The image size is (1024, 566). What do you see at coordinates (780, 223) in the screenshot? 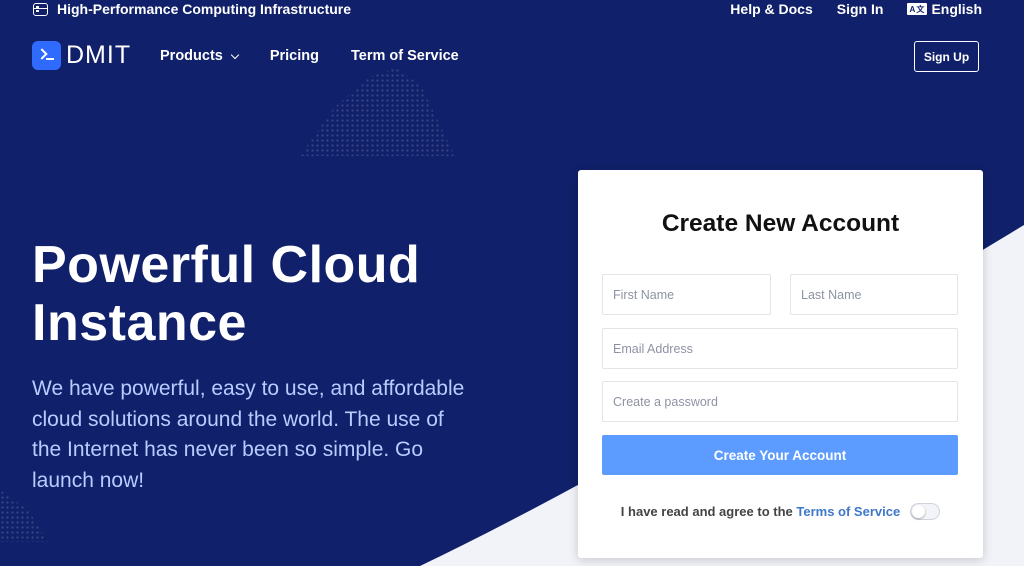
I see `form-title: Create New Account` at bounding box center [780, 223].